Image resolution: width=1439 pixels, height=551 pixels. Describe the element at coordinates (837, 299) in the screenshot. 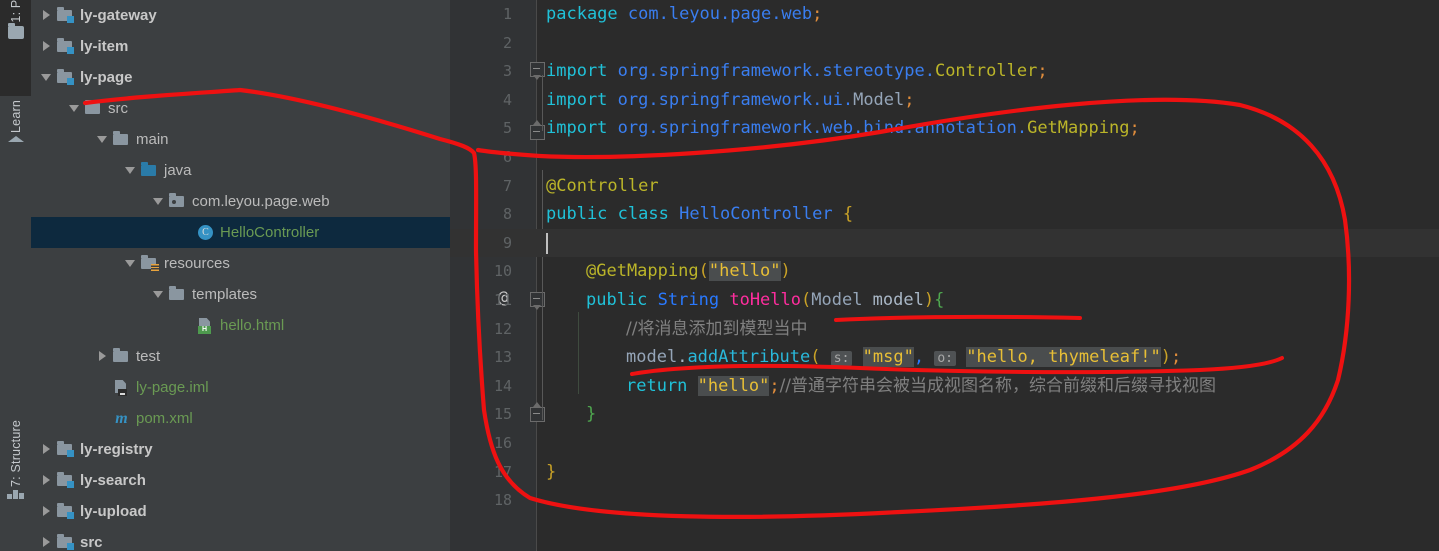

I see `param-type: Model` at that location.